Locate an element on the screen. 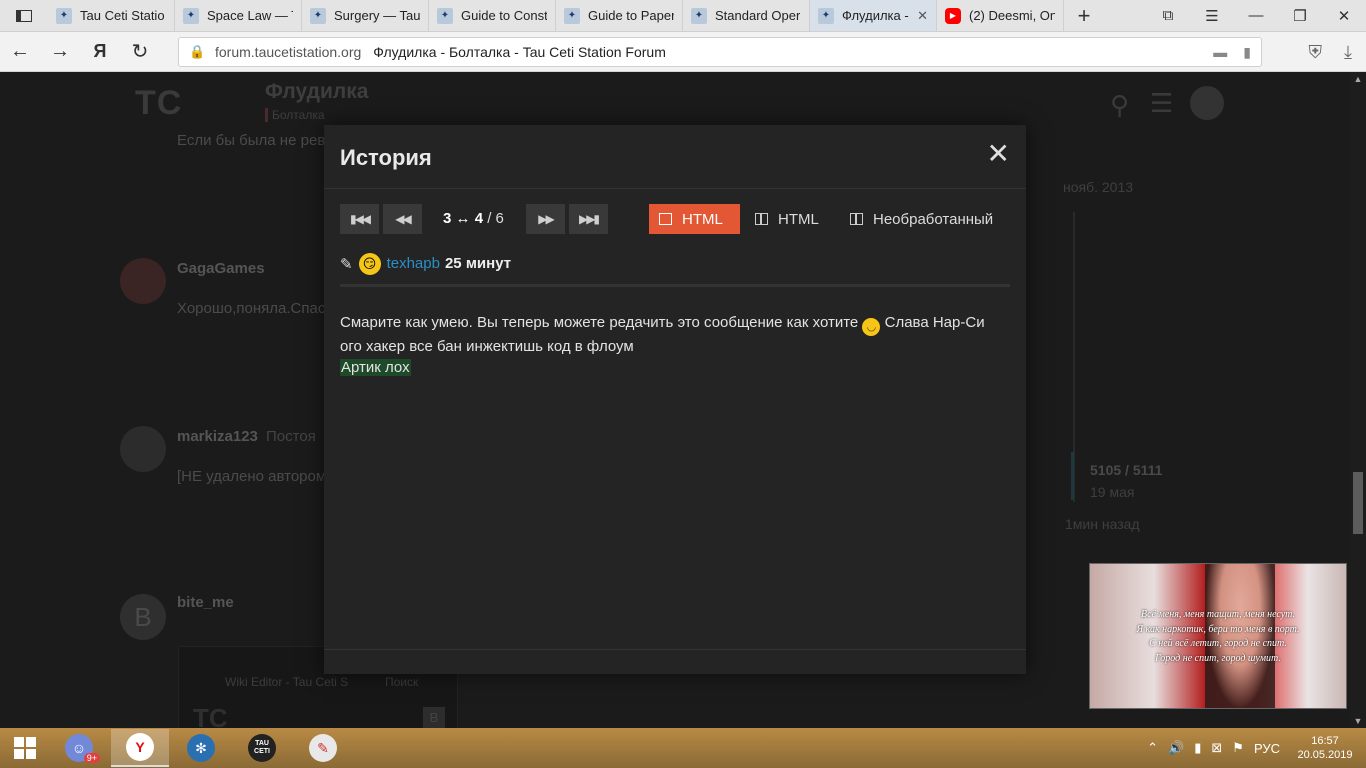 The image size is (1366, 768). rewind-icon: ◀◀ is located at coordinates (403, 219).